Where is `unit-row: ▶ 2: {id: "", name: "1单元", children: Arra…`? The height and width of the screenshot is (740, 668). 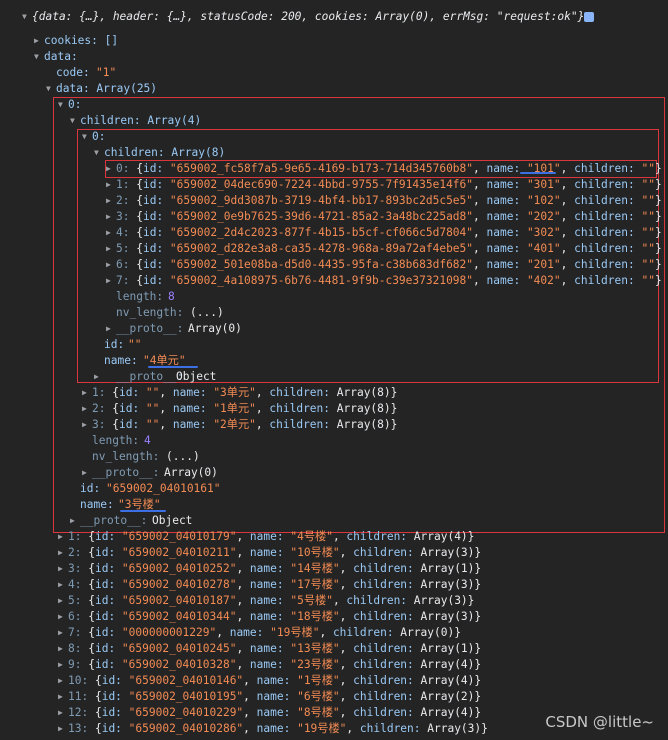 unit-row: ▶ 2: {id: "", name: "1单元", children: Arra… is located at coordinates (334, 409).